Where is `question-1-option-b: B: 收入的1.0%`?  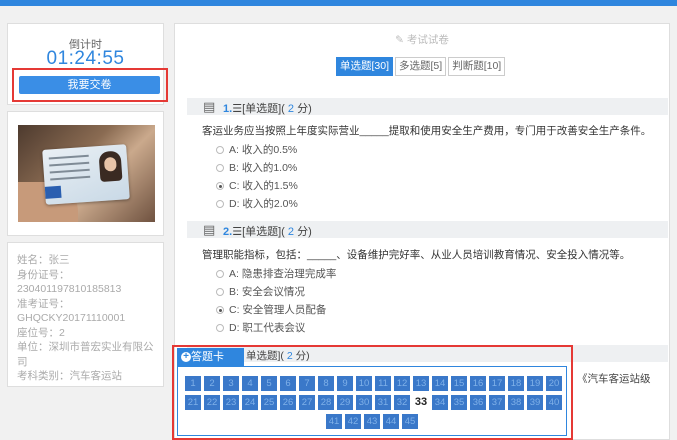 question-1-option-b: B: 收入的1.0% is located at coordinates (256, 167).